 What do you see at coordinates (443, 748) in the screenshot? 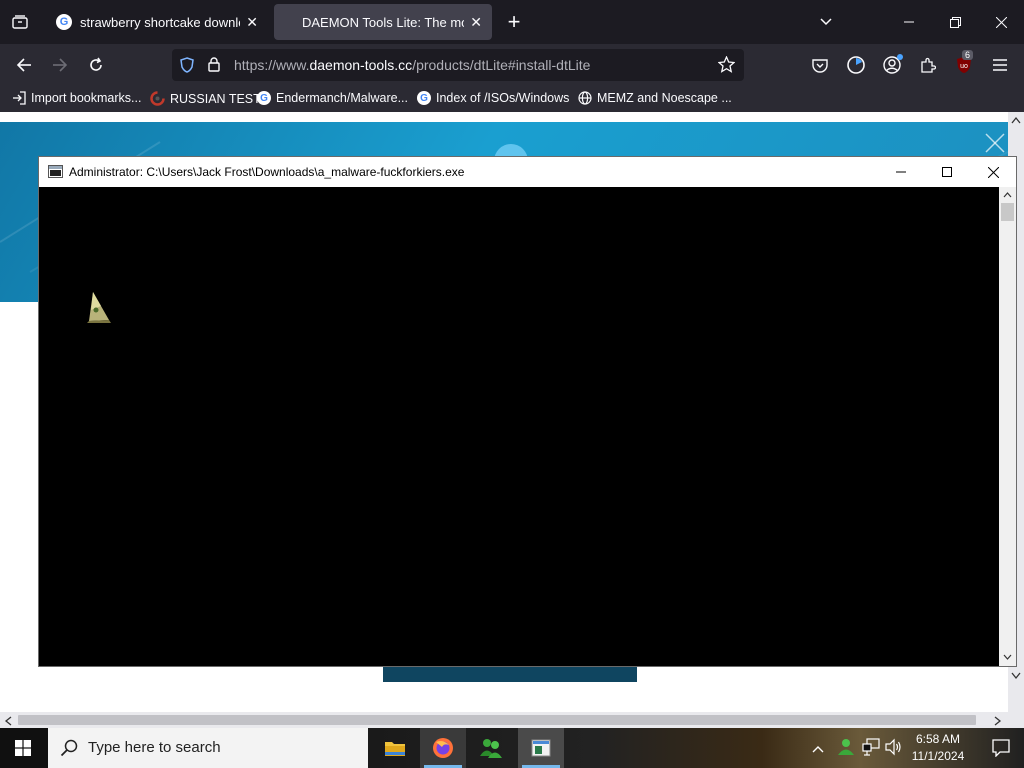
I see `firefox-taskbar-icon` at bounding box center [443, 748].